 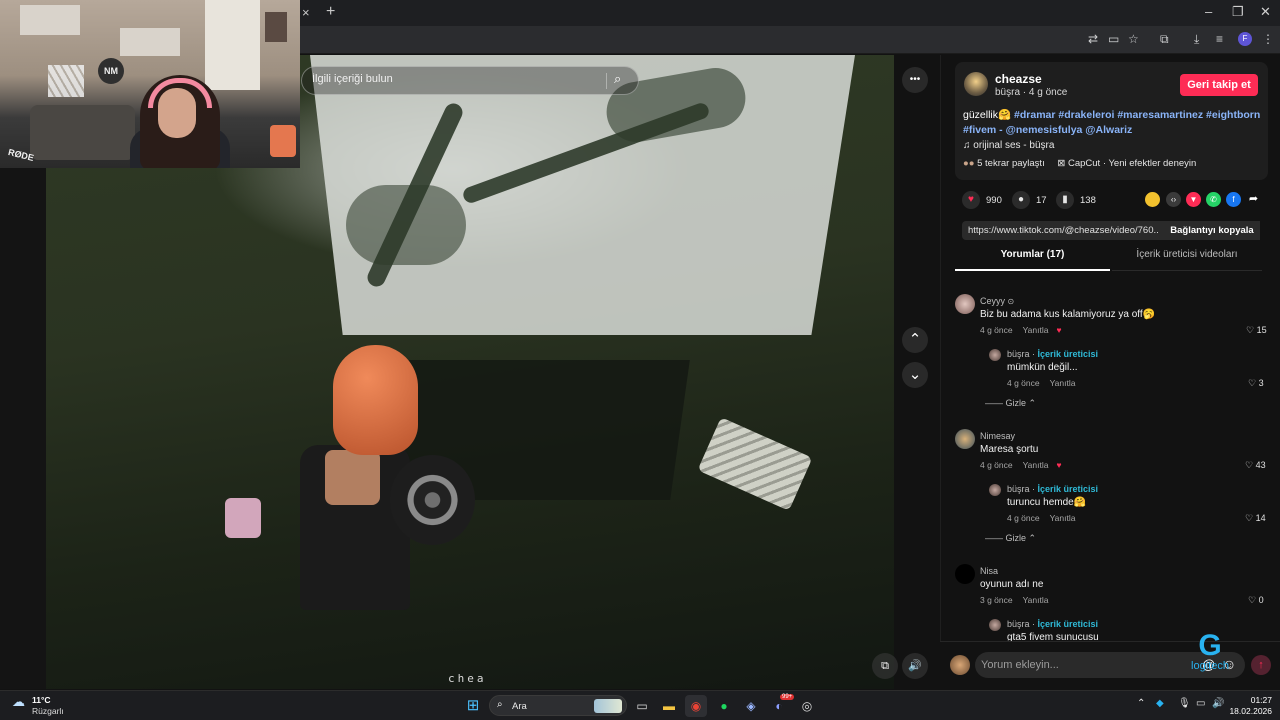 I want to click on minimize-button: –, so click(x=1208, y=11).